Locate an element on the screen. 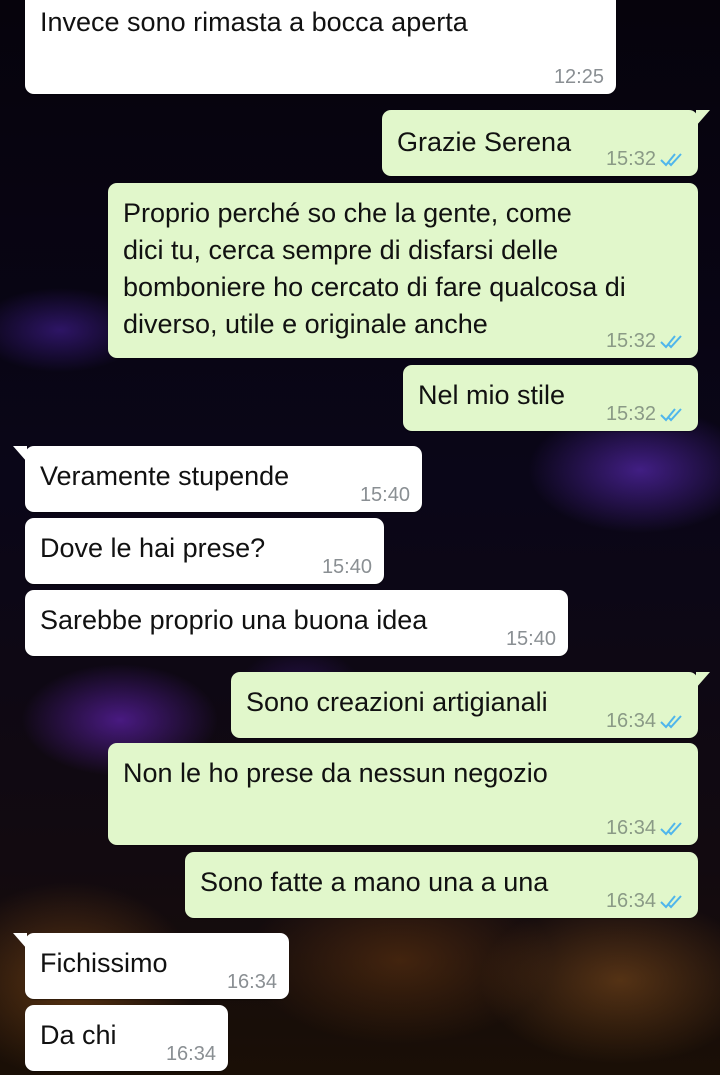 This screenshot has height=1075, width=720. message-text: Dove le hai prese? is located at coordinates (153, 548).